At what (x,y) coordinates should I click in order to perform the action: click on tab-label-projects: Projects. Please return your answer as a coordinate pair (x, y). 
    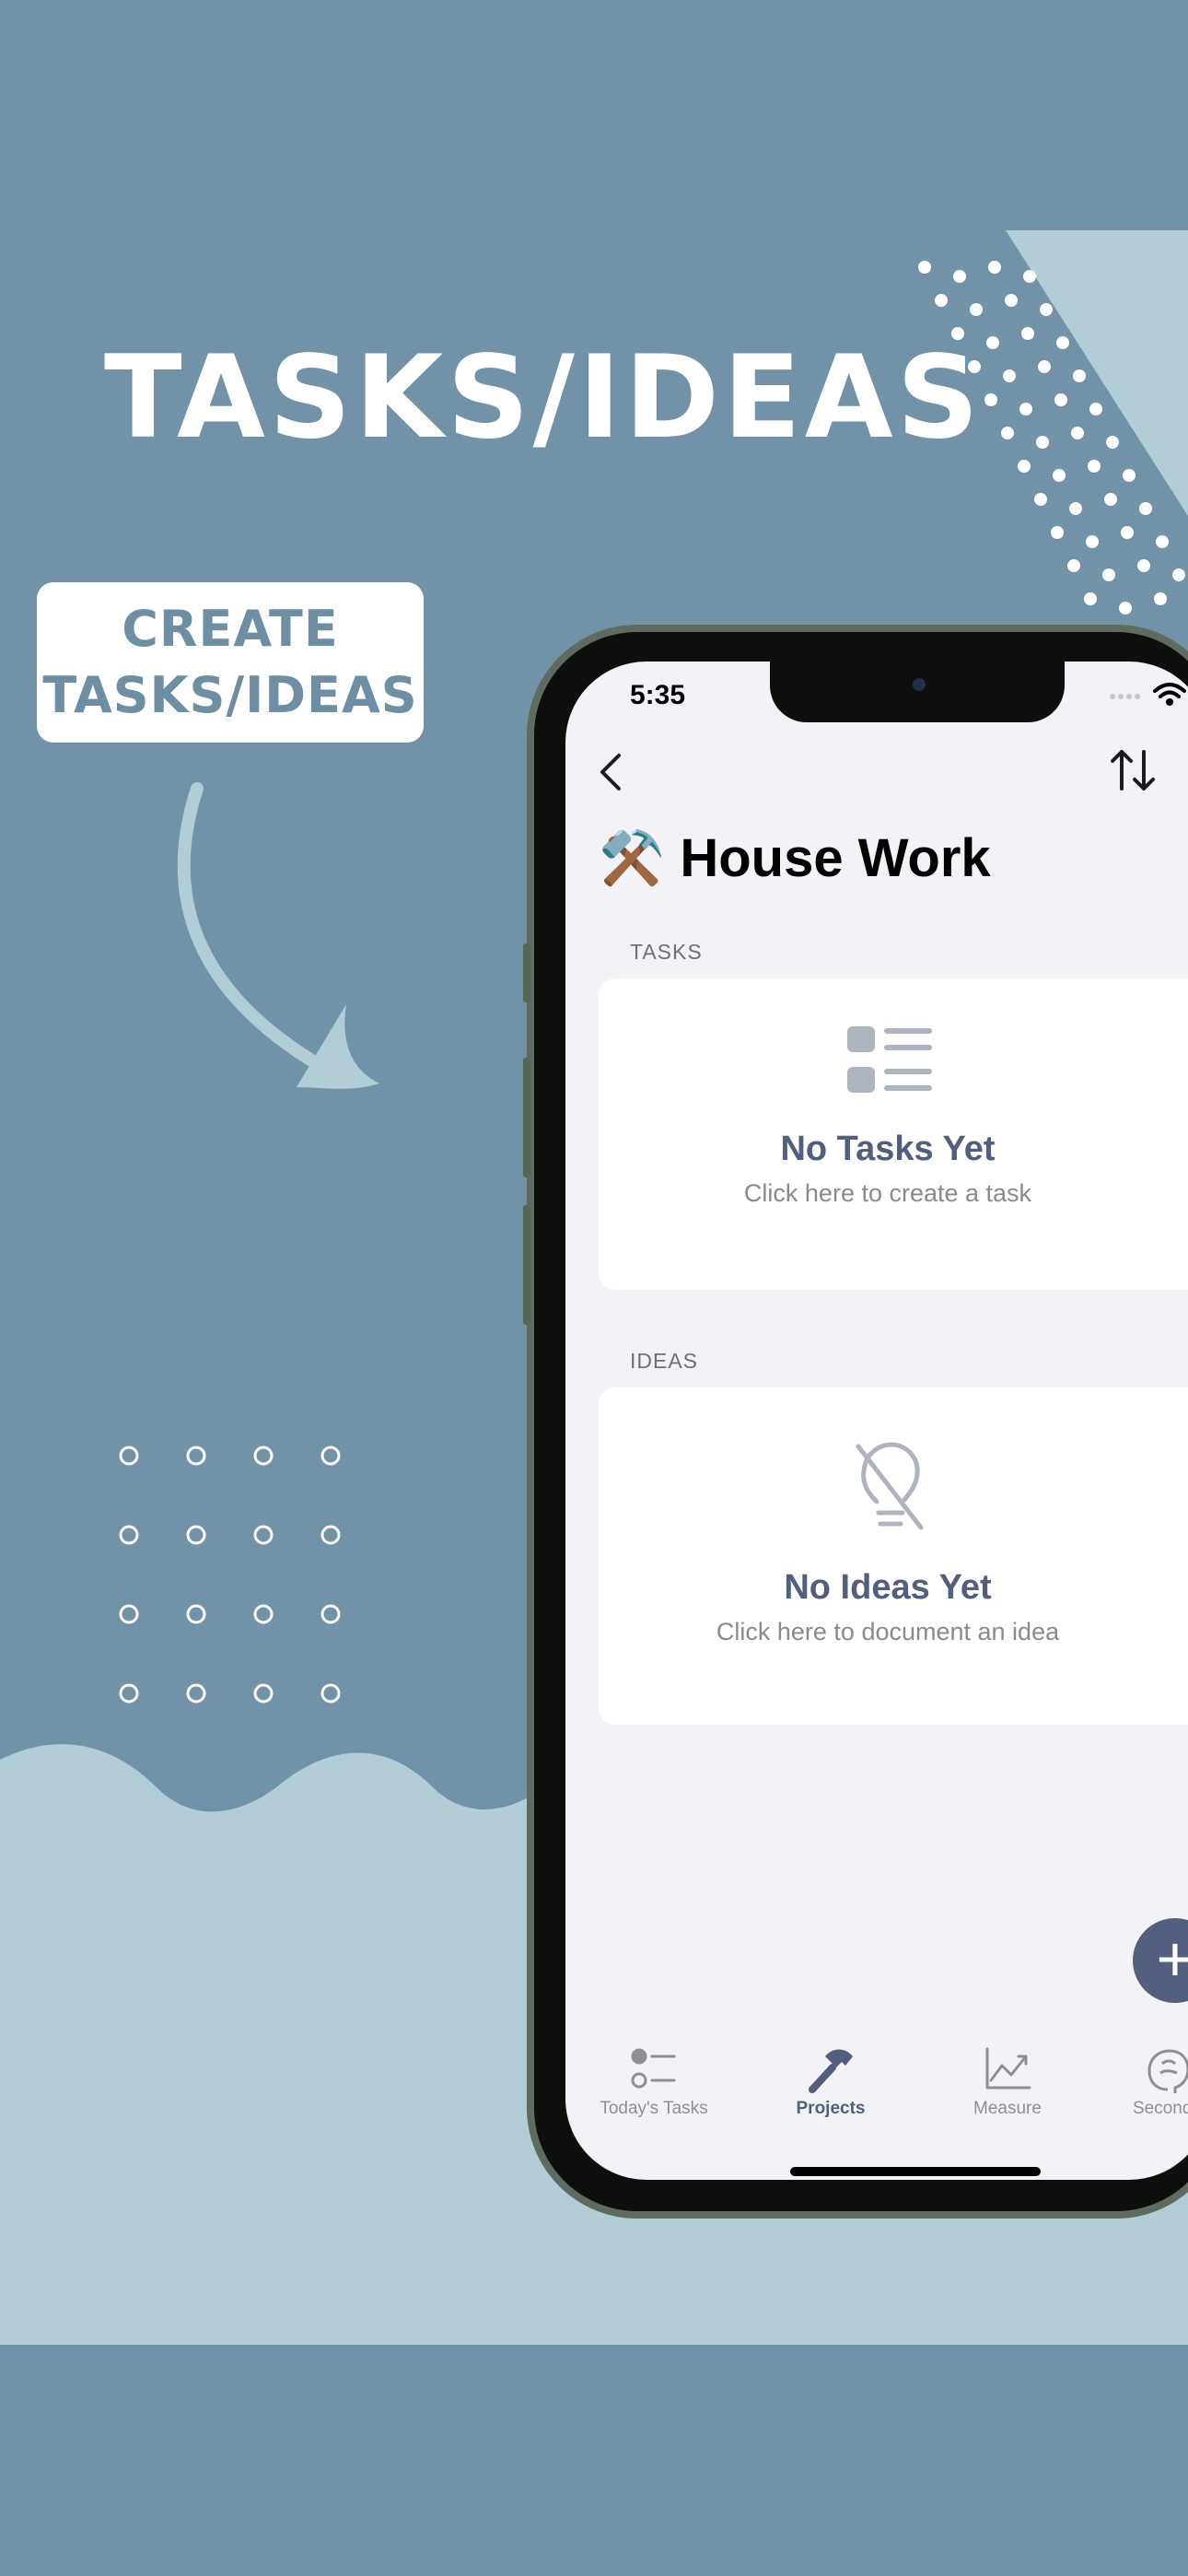
    Looking at the image, I should click on (831, 2108).